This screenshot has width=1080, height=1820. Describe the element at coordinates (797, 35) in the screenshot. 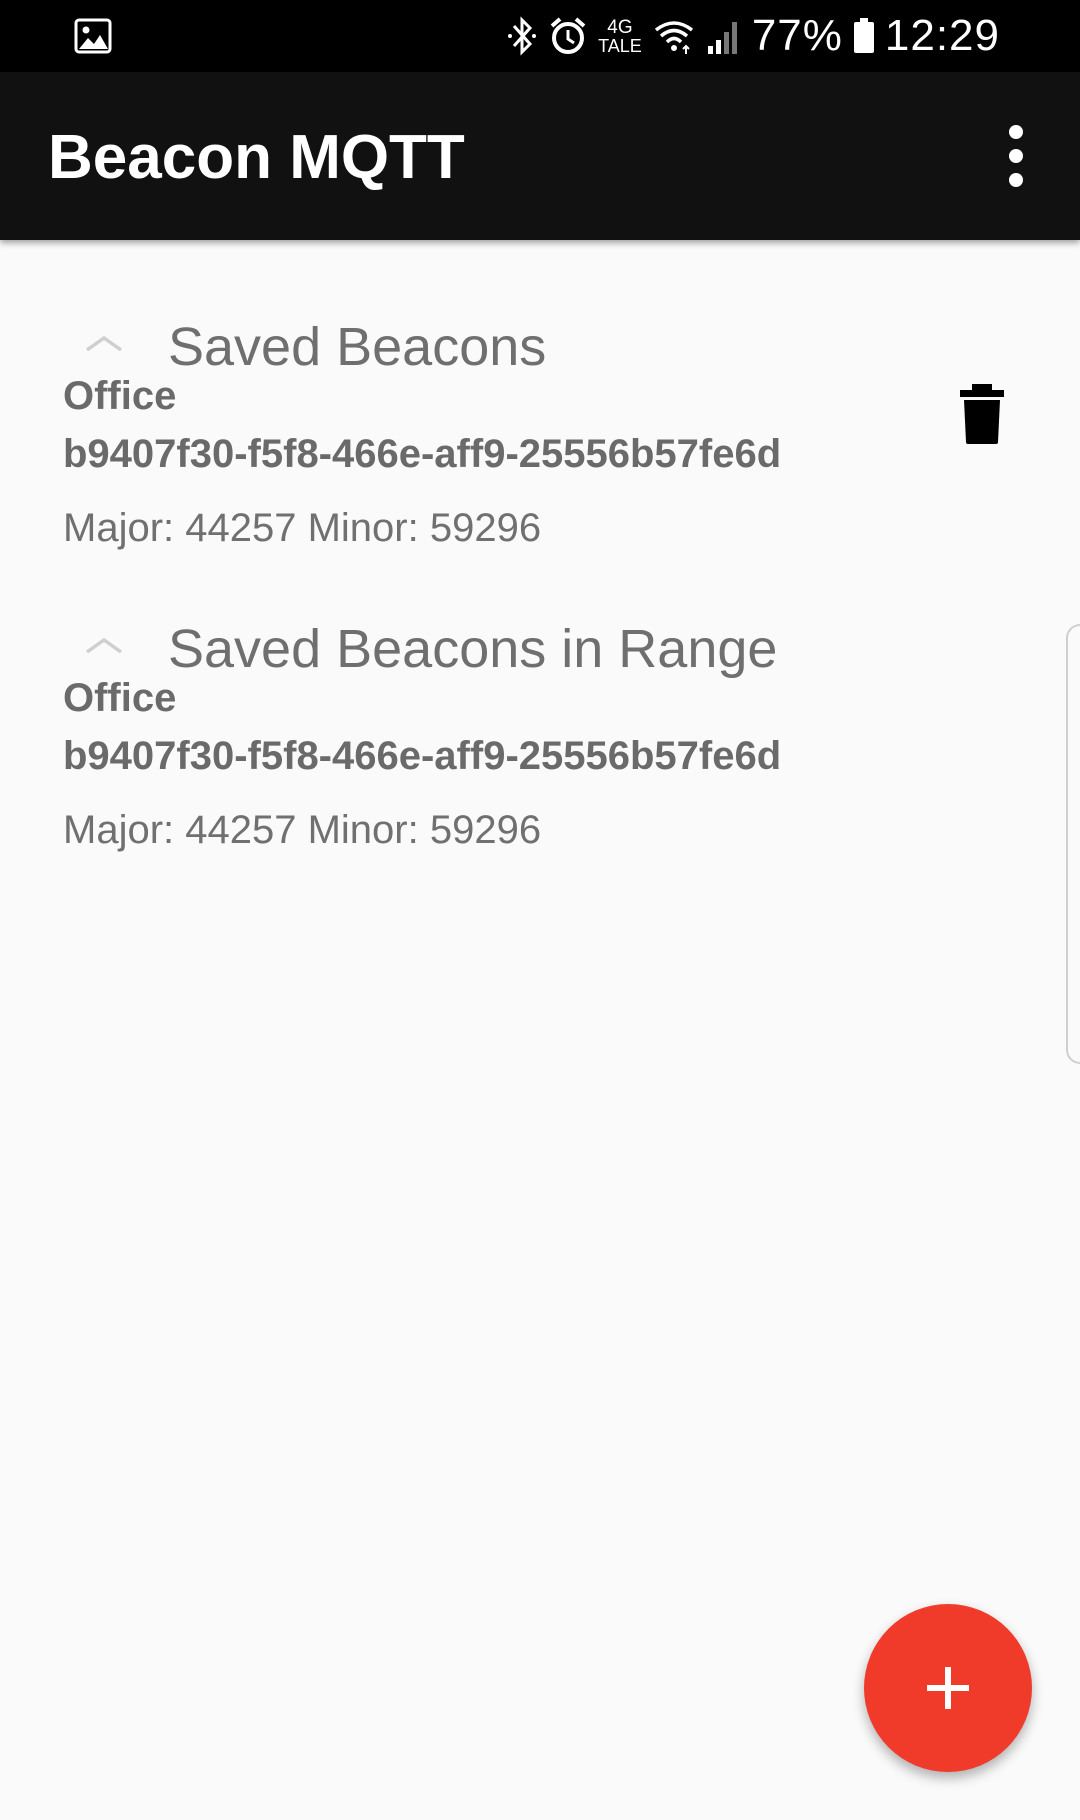

I see `battery-percent: 77%` at that location.